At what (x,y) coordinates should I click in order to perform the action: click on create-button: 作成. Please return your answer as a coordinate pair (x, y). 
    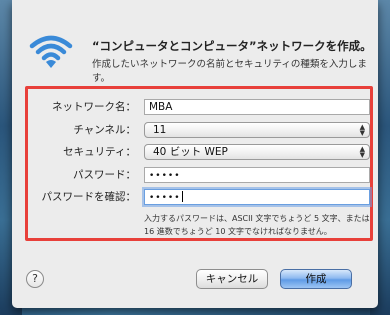
    Looking at the image, I should click on (316, 279).